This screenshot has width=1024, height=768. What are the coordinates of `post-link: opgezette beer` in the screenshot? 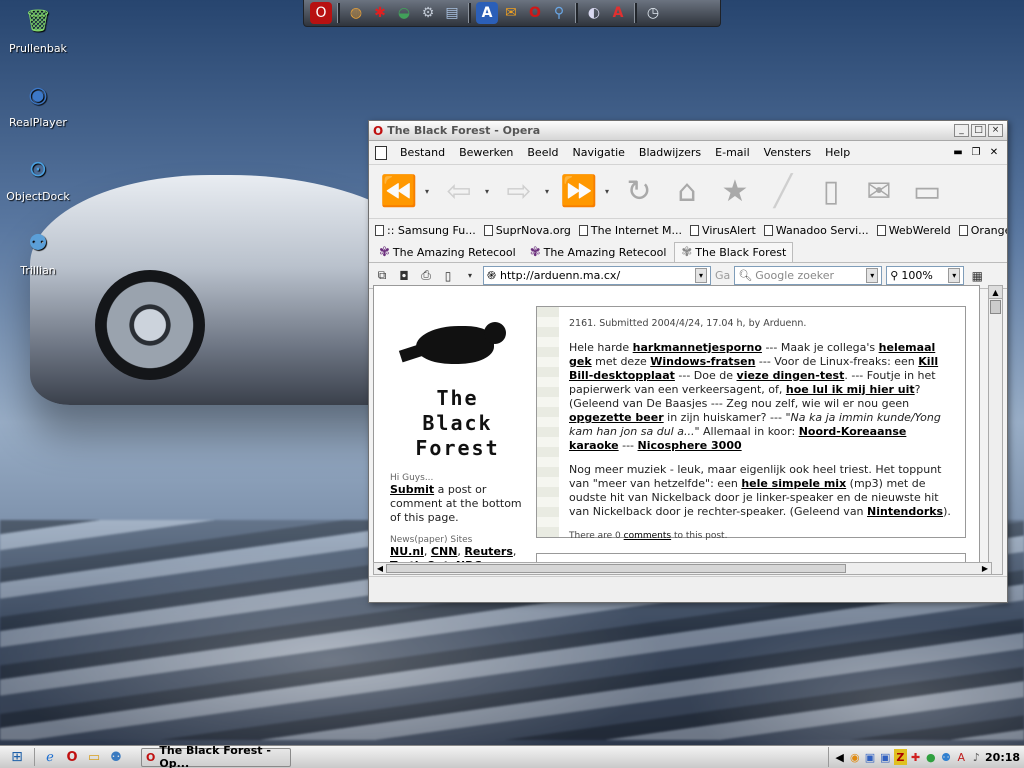 It's located at (616, 417).